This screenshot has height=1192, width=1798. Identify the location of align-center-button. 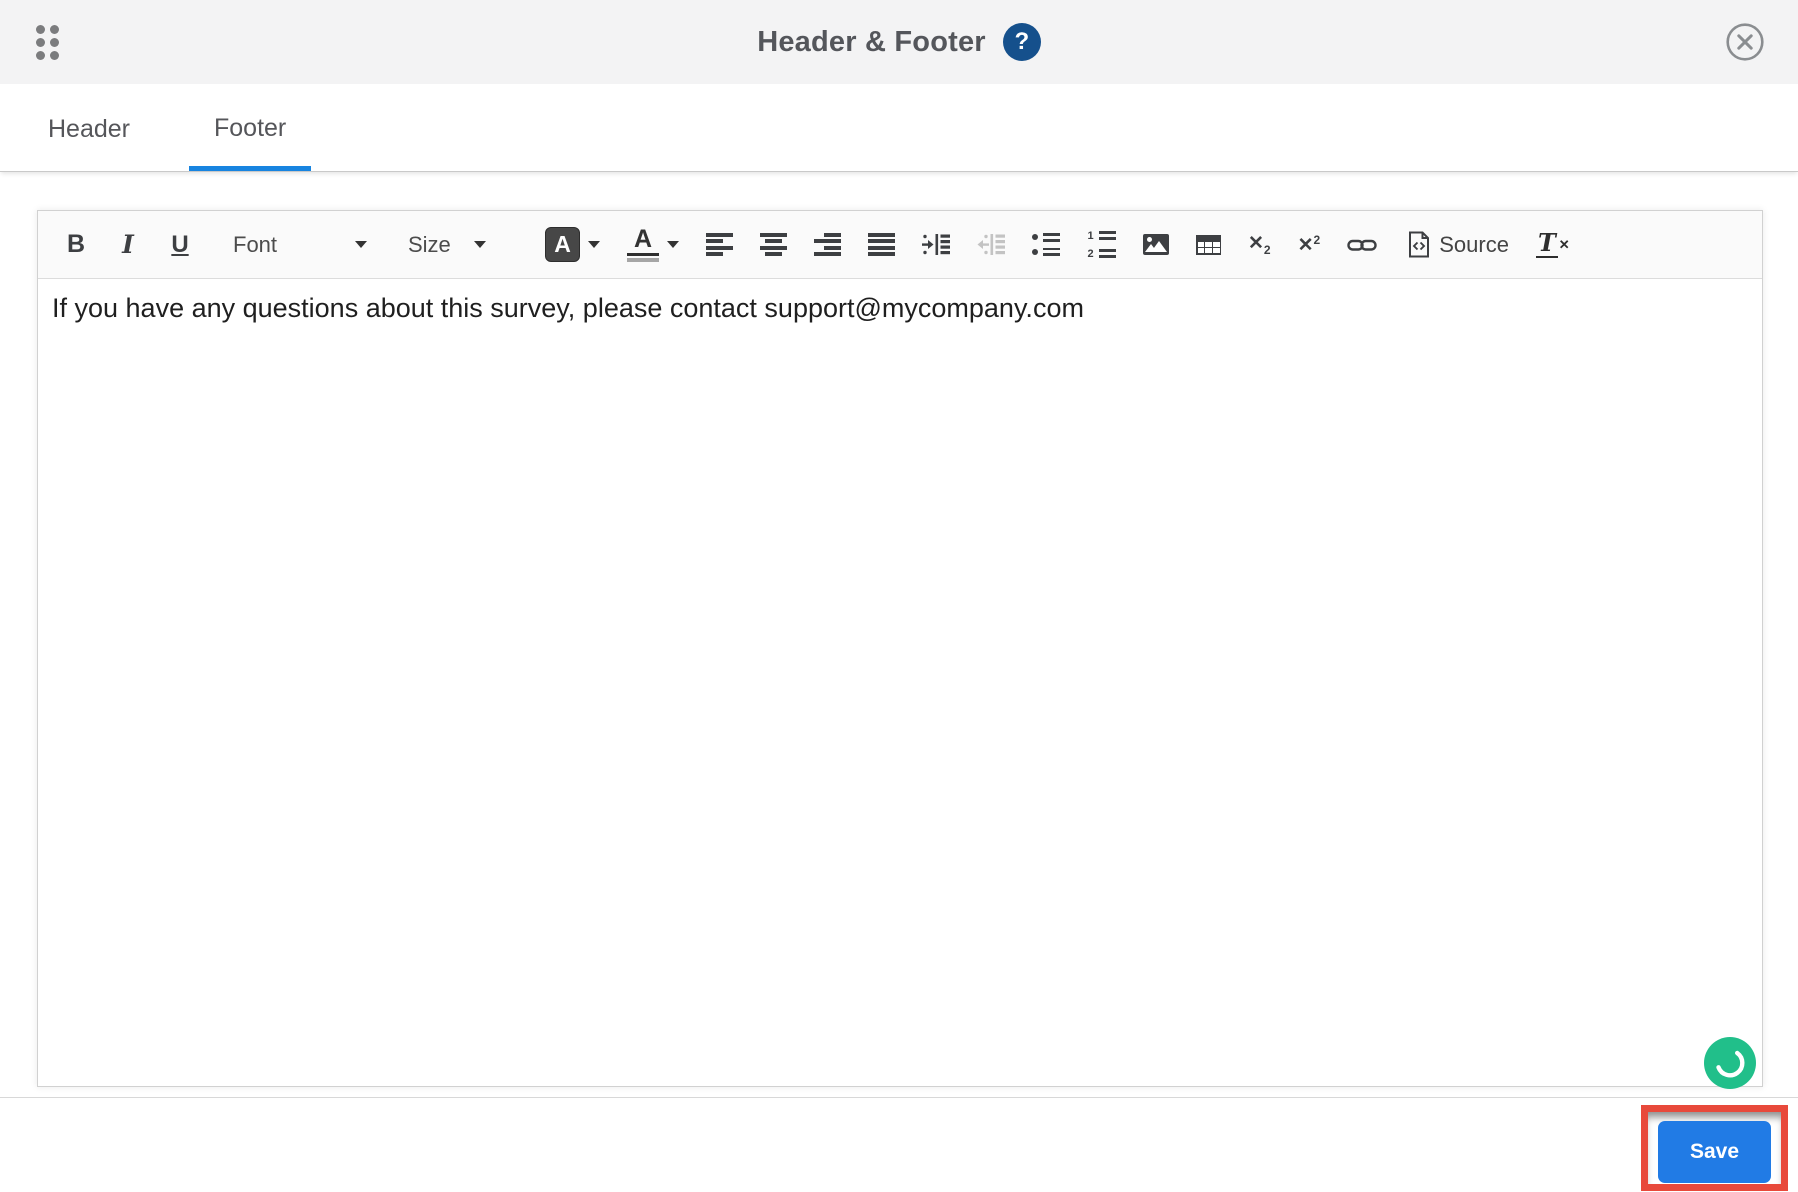
(773, 245).